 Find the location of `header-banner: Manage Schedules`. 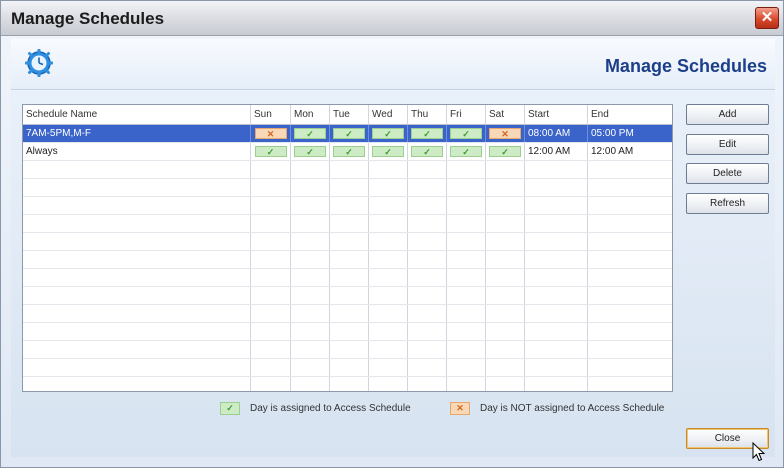

header-banner: Manage Schedules is located at coordinates (393, 64).